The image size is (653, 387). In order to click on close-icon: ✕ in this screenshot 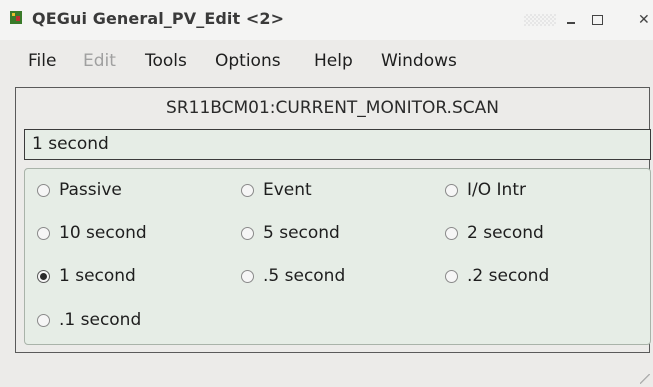, I will do `click(645, 20)`.